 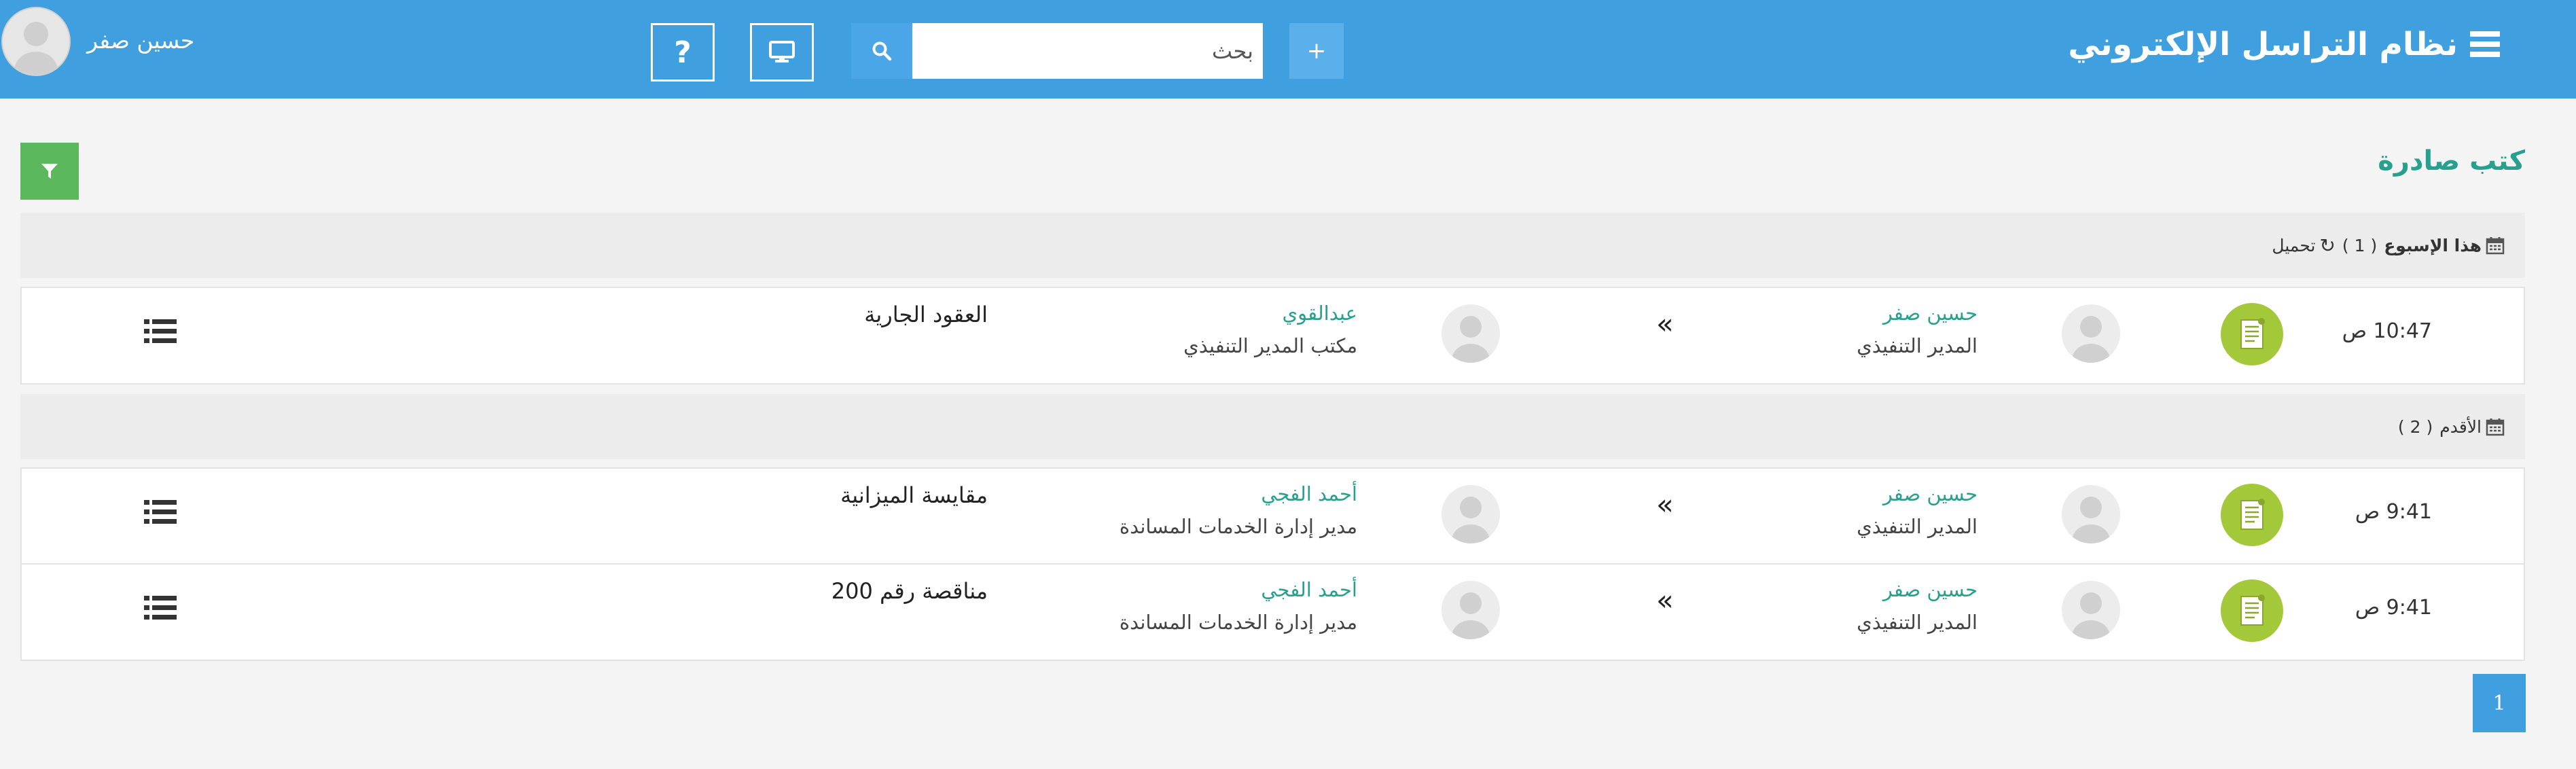 What do you see at coordinates (1272, 246) in the screenshot?
I see `group-header-this-week: هذا الإسبوع ( 1 ) ↻ تحميل` at bounding box center [1272, 246].